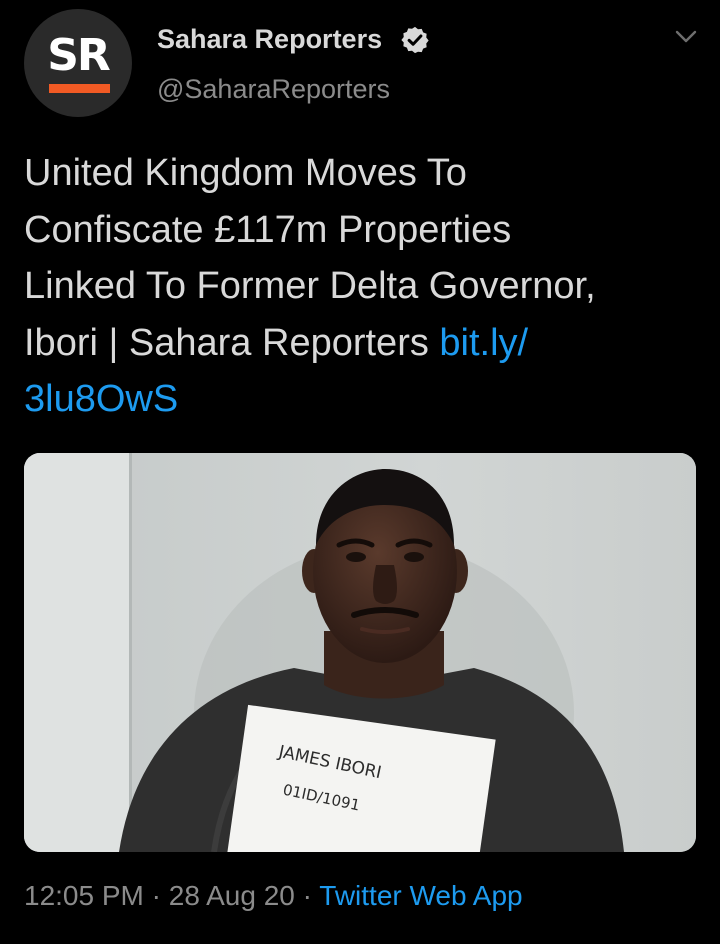 This screenshot has height=944, width=720. I want to click on display-name: Sahara Reporters, so click(269, 39).